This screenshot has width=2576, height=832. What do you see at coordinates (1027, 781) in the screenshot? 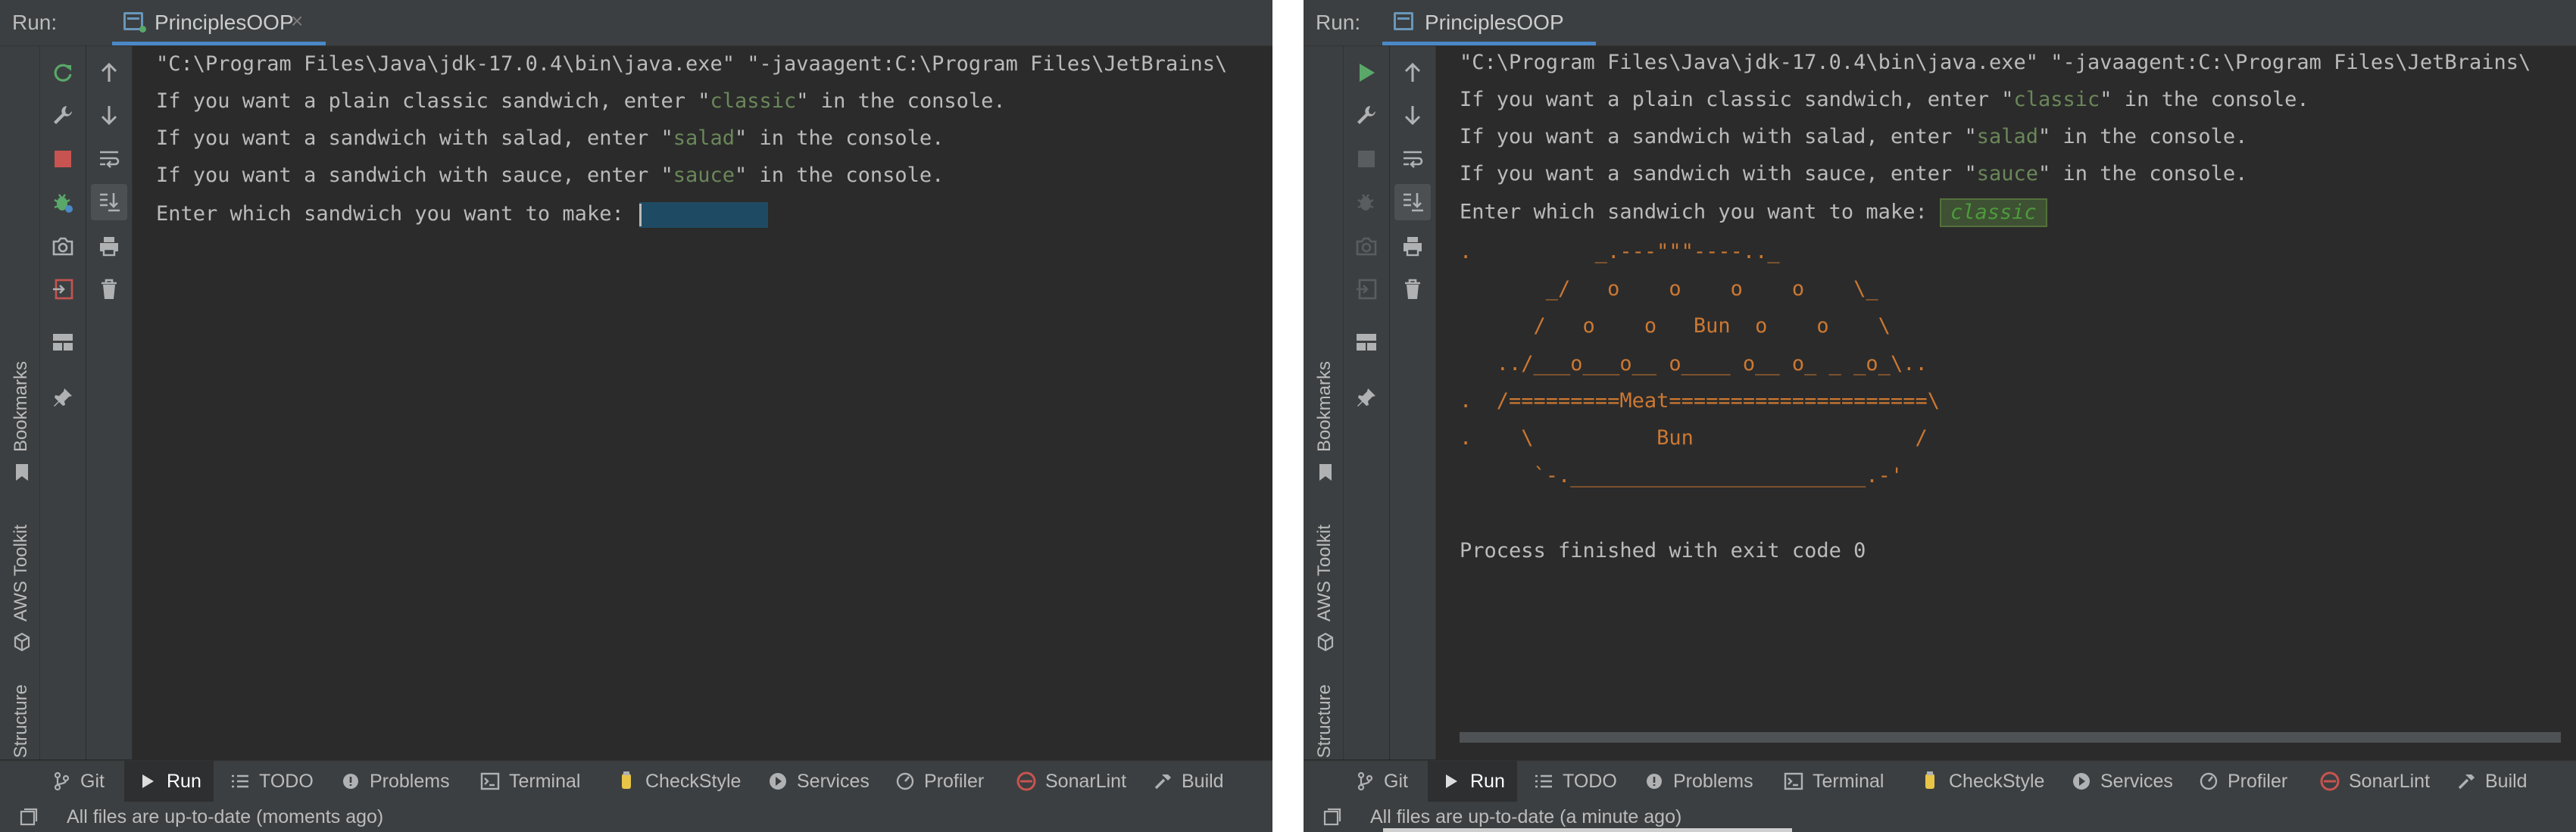
I see `sonarlint-icon` at bounding box center [1027, 781].